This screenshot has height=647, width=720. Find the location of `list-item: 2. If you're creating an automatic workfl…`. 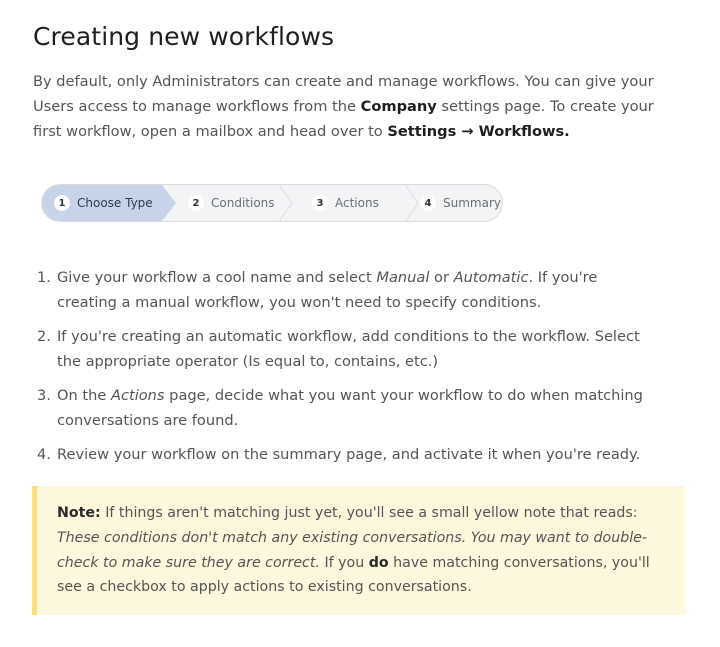

list-item: 2. If you're creating an automatic workfl… is located at coordinates (347, 350).